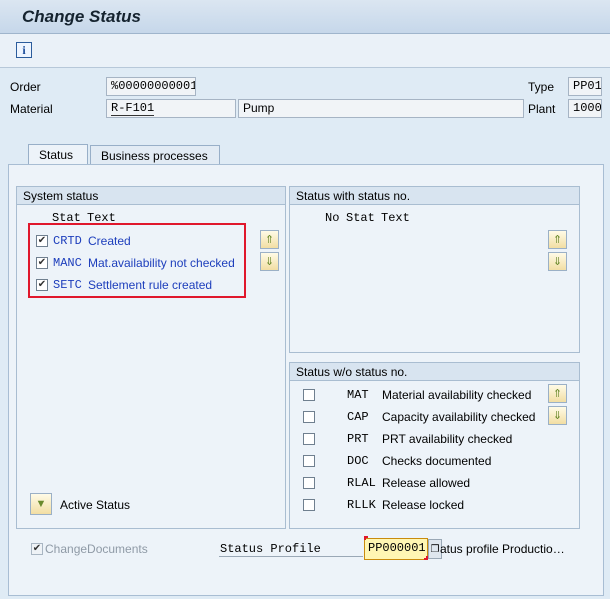 This screenshot has height=599, width=610. Describe the element at coordinates (151, 86) in the screenshot. I see `order-field: %00000000001` at that location.